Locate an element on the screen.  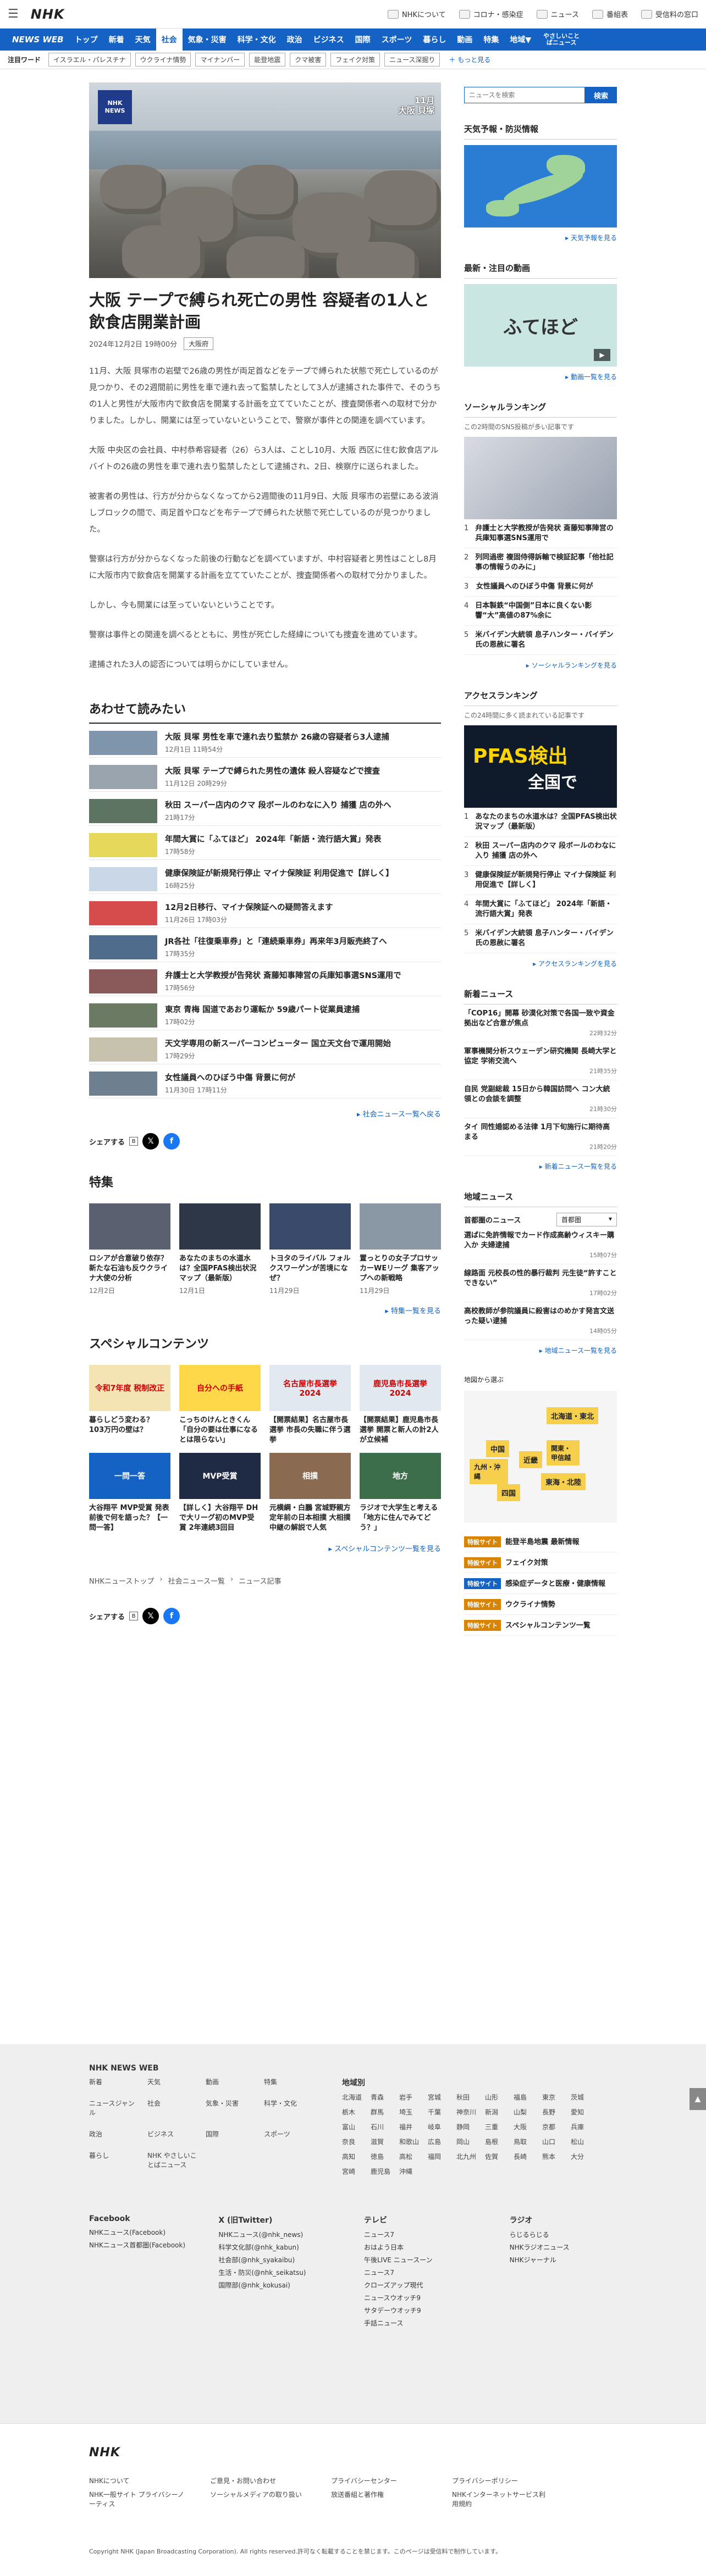
header-link-news: ニュース is located at coordinates (557, 14).